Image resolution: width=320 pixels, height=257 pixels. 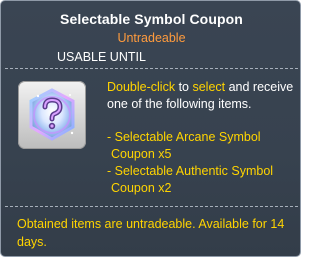 I want to click on select-text: select, so click(x=209, y=87).